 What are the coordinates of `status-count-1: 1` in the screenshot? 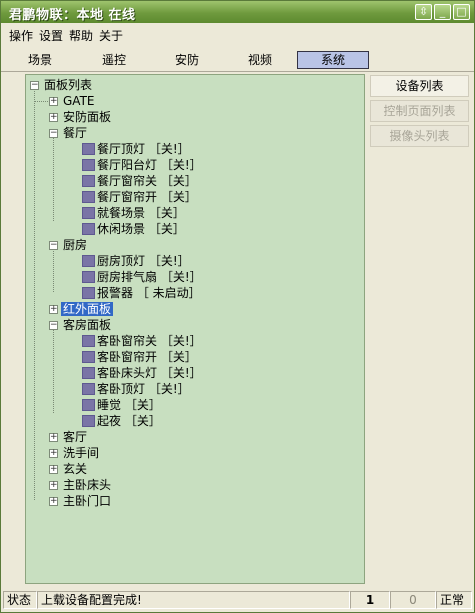 It's located at (370, 600).